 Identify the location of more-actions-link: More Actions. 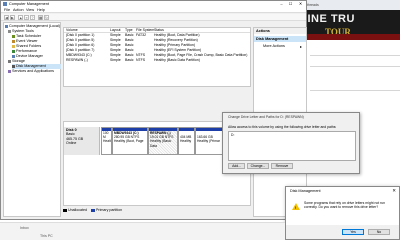
(274, 46).